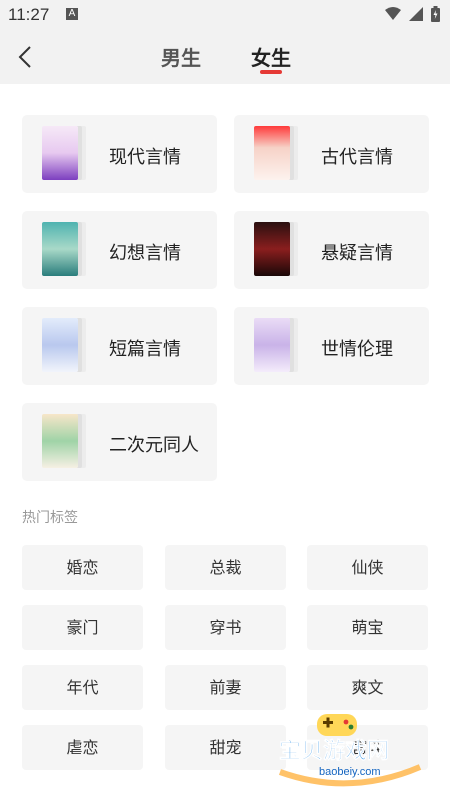 Image resolution: width=450 pixels, height=800 pixels. What do you see at coordinates (225, 58) in the screenshot?
I see `nav-bar: 男生 女生` at bounding box center [225, 58].